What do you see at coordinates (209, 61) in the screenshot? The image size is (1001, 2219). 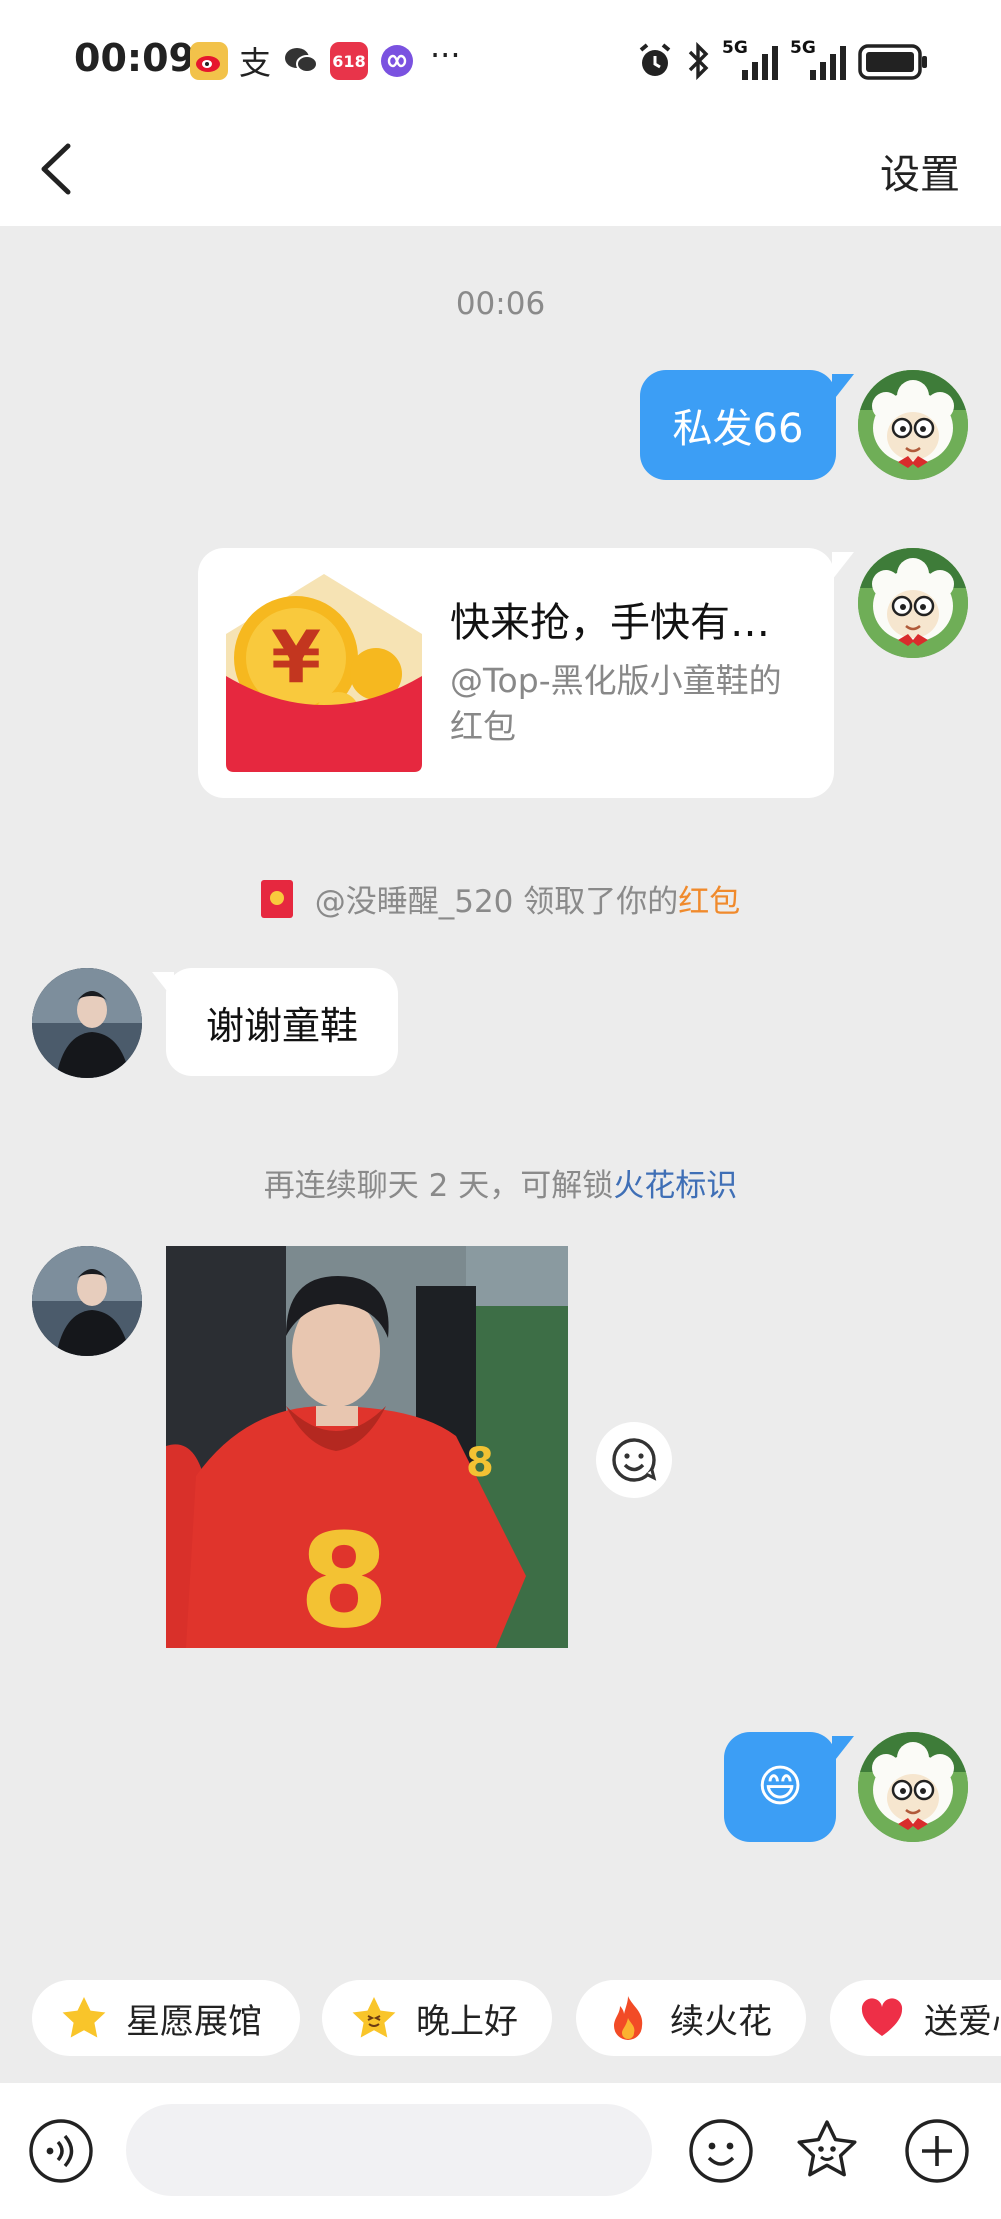 I see `weibo-icon` at bounding box center [209, 61].